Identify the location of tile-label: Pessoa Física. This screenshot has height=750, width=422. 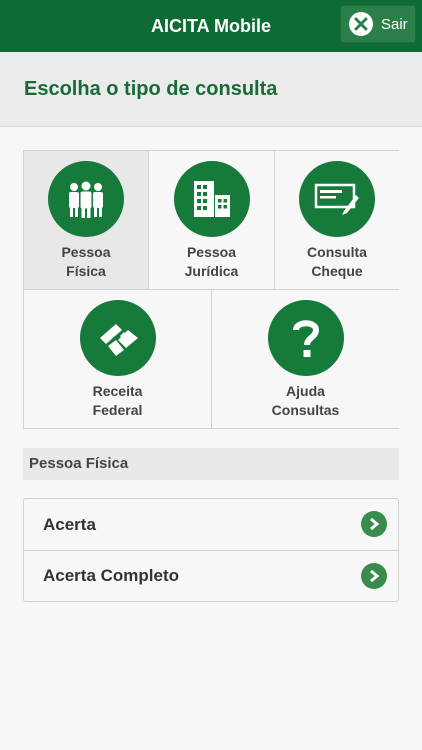
(86, 261).